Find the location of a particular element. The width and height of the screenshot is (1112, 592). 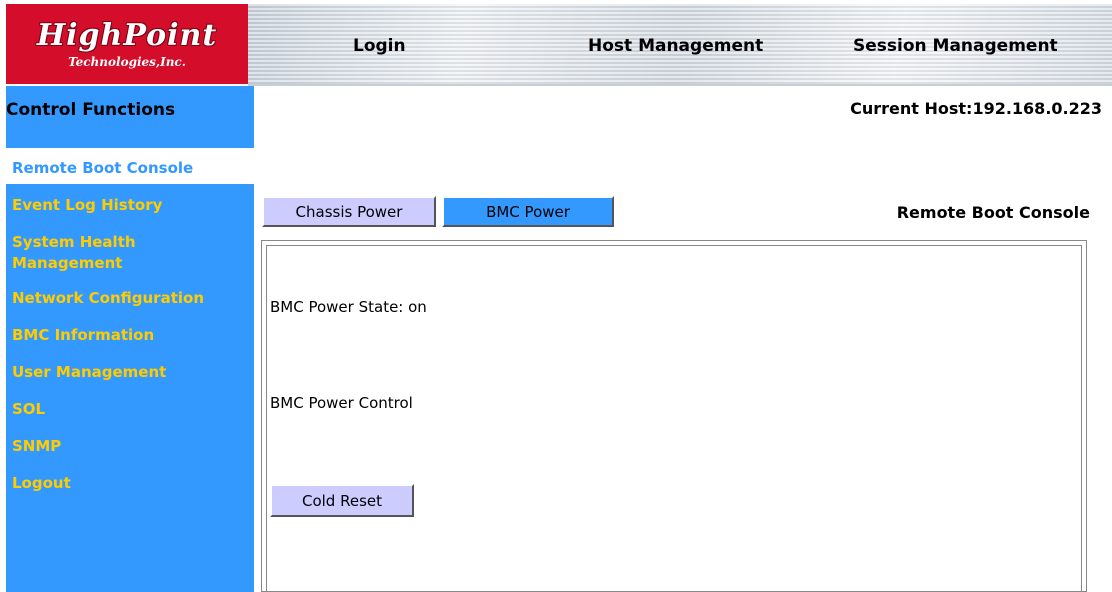

sidebar-item-bmc-information: BMC Information is located at coordinates (83, 335).